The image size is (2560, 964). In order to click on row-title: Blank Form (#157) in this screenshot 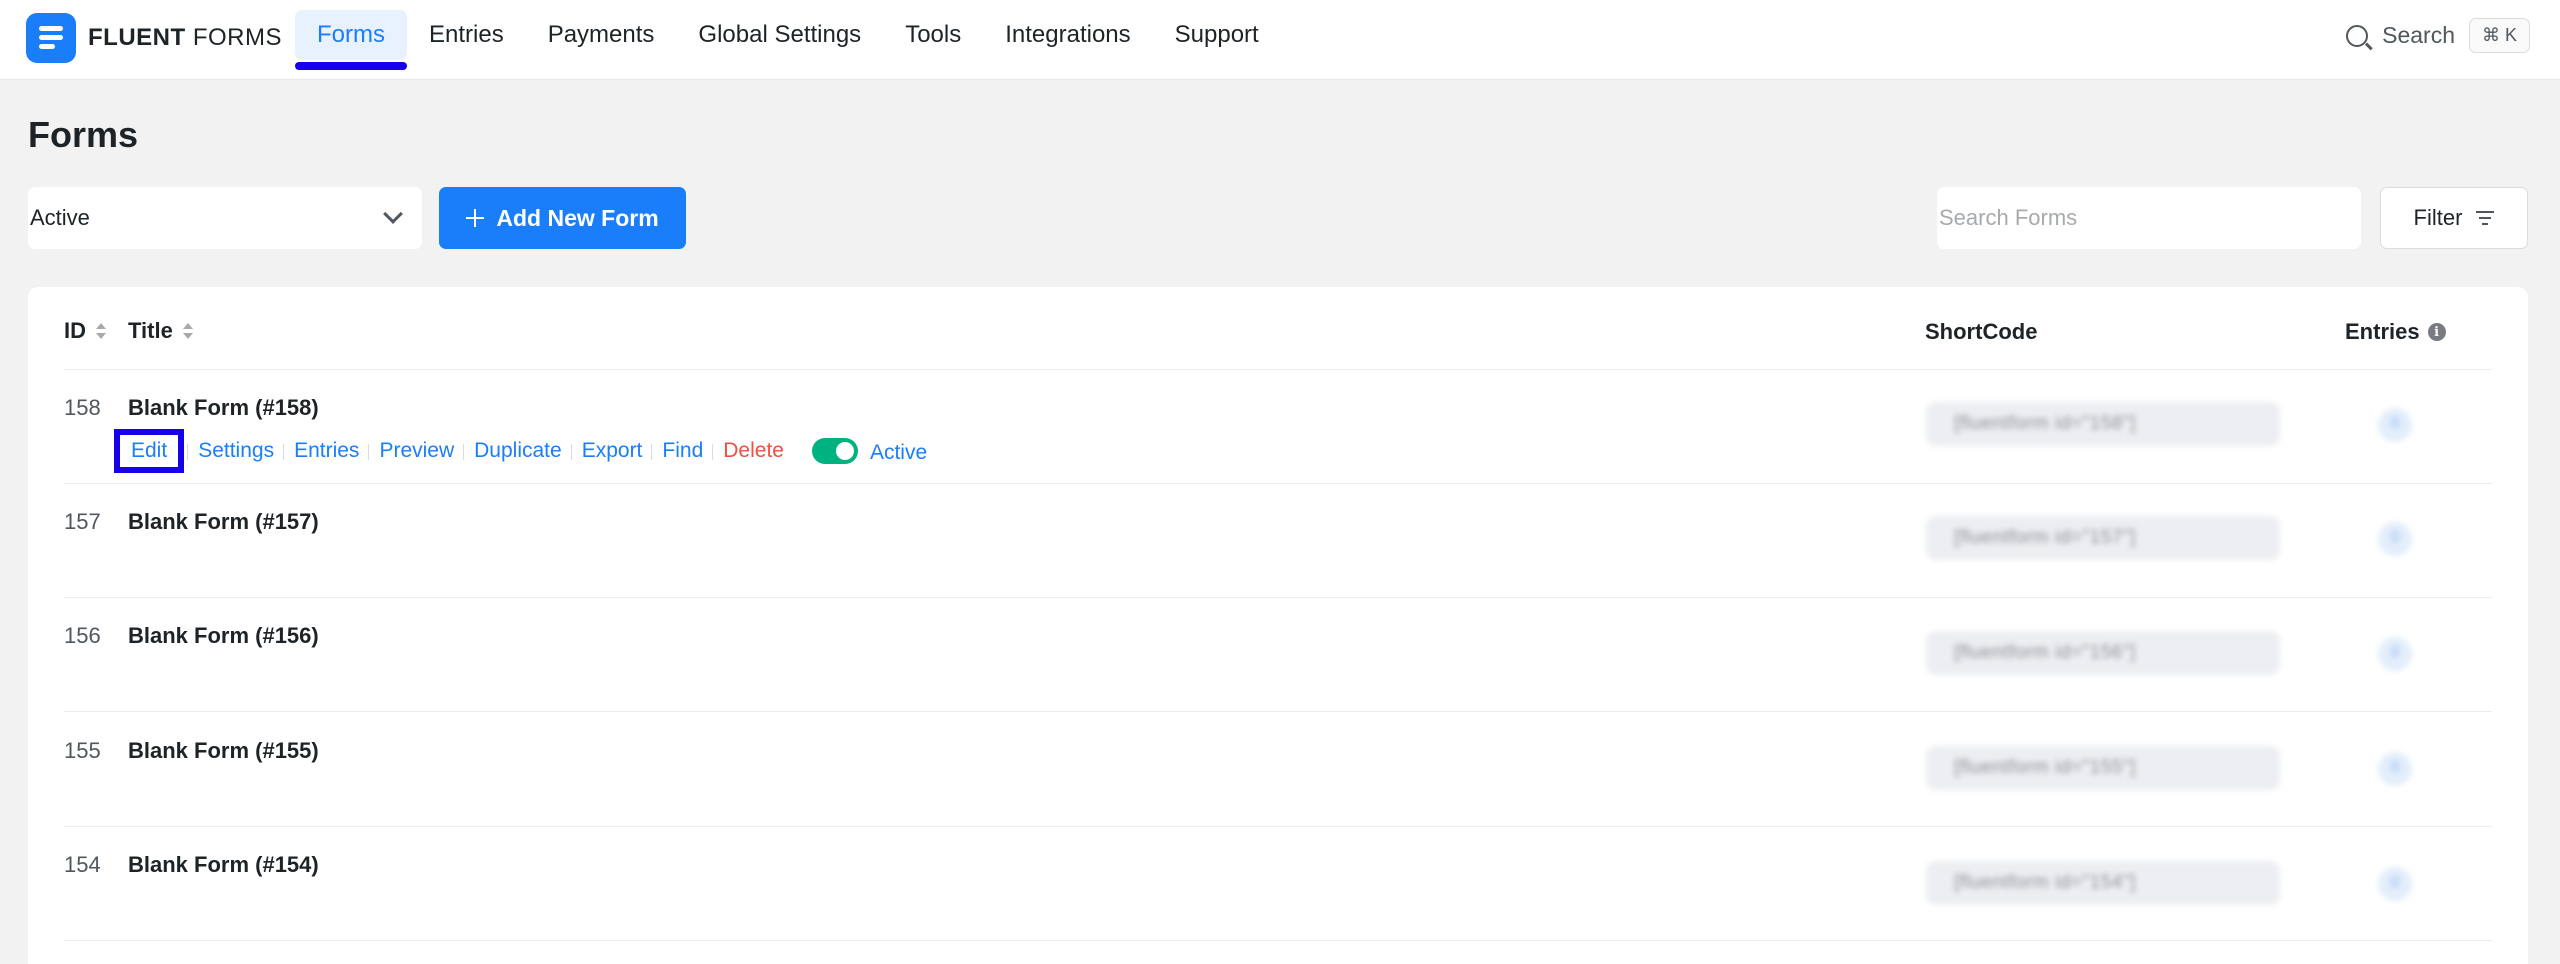, I will do `click(223, 522)`.